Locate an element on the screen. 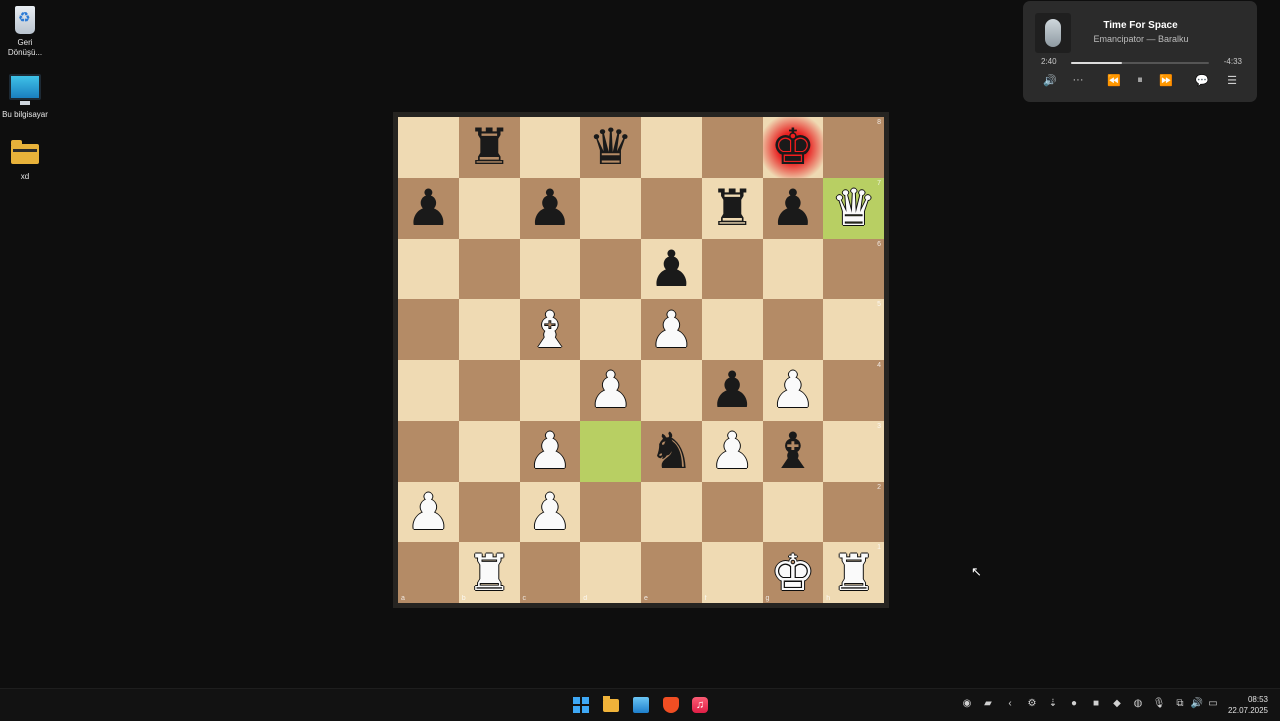 The height and width of the screenshot is (721, 1280). system-clock: 08:53 22.07.2025 is located at coordinates (1248, 705).